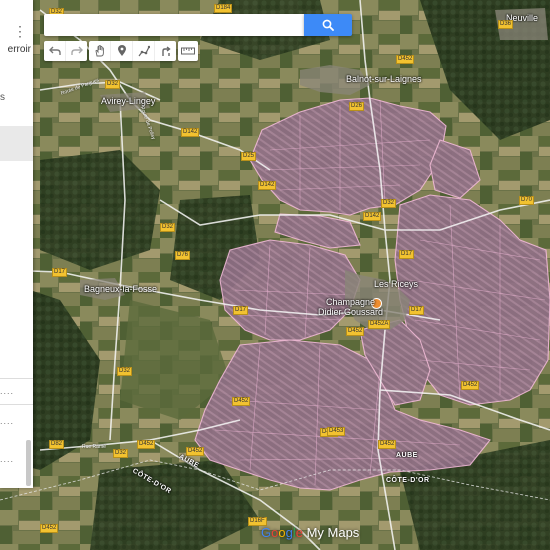 The height and width of the screenshot is (550, 550). I want to click on kebab-menu-icon: ⋮, so click(20, 31).